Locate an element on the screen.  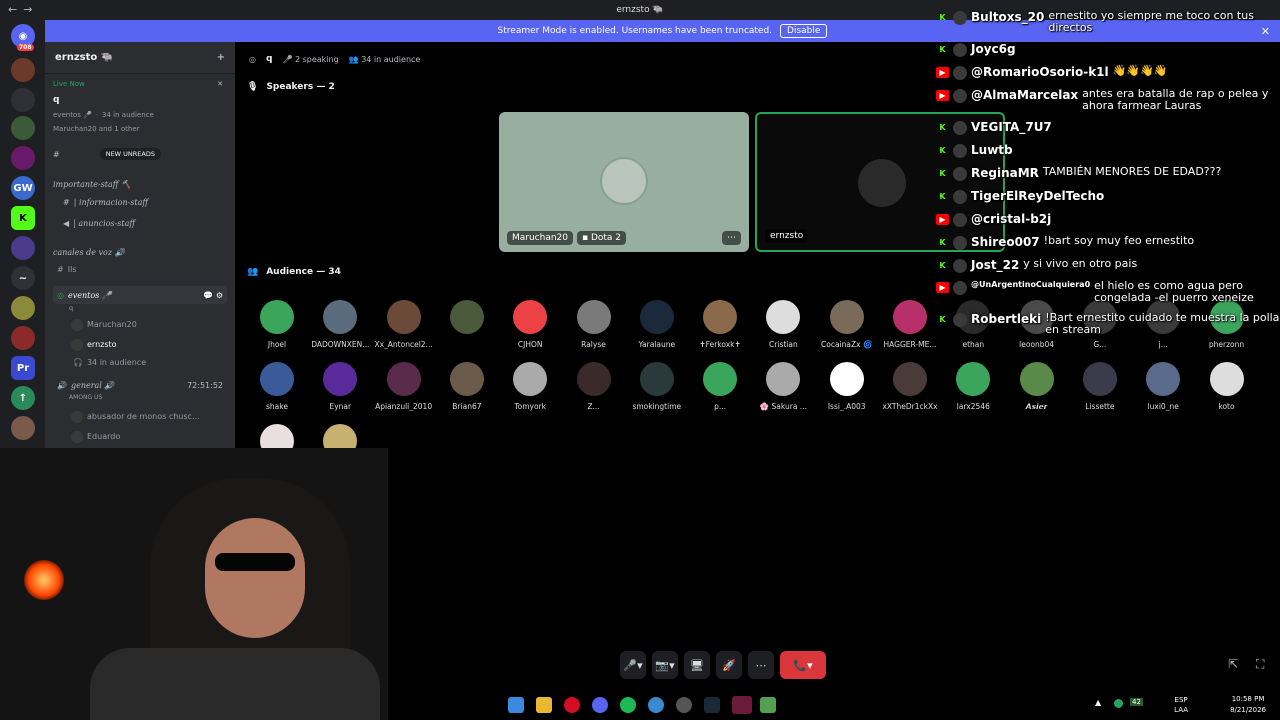
stage-topic: q is located at coordinates (71, 308).